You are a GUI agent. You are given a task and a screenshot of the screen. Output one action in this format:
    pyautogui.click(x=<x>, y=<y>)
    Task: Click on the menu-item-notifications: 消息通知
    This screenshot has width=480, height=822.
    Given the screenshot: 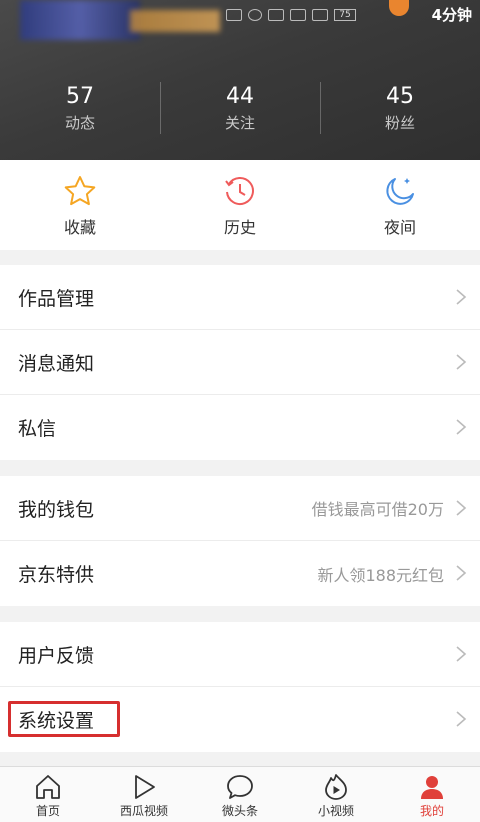 What is the action you would take?
    pyautogui.click(x=240, y=362)
    